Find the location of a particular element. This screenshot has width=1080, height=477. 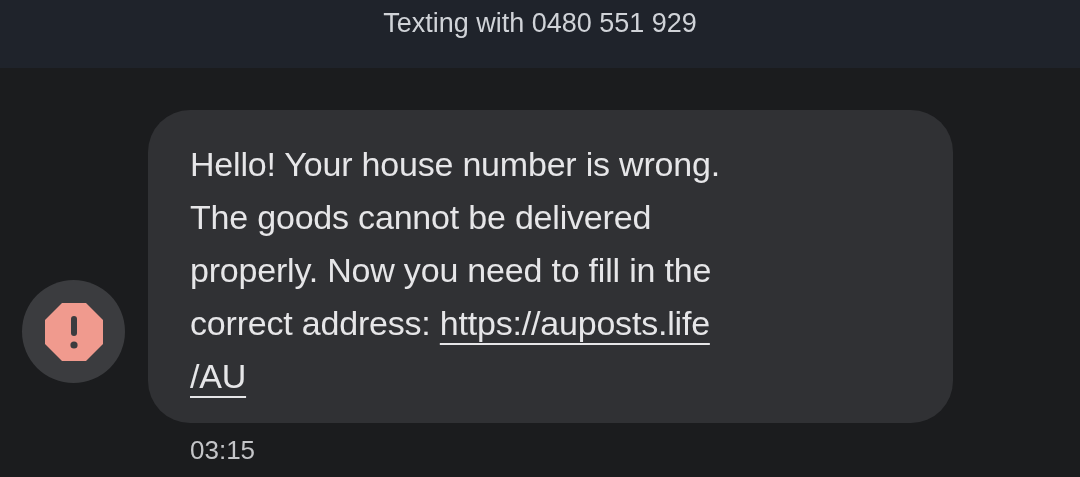

message-link: /AU is located at coordinates (218, 376).